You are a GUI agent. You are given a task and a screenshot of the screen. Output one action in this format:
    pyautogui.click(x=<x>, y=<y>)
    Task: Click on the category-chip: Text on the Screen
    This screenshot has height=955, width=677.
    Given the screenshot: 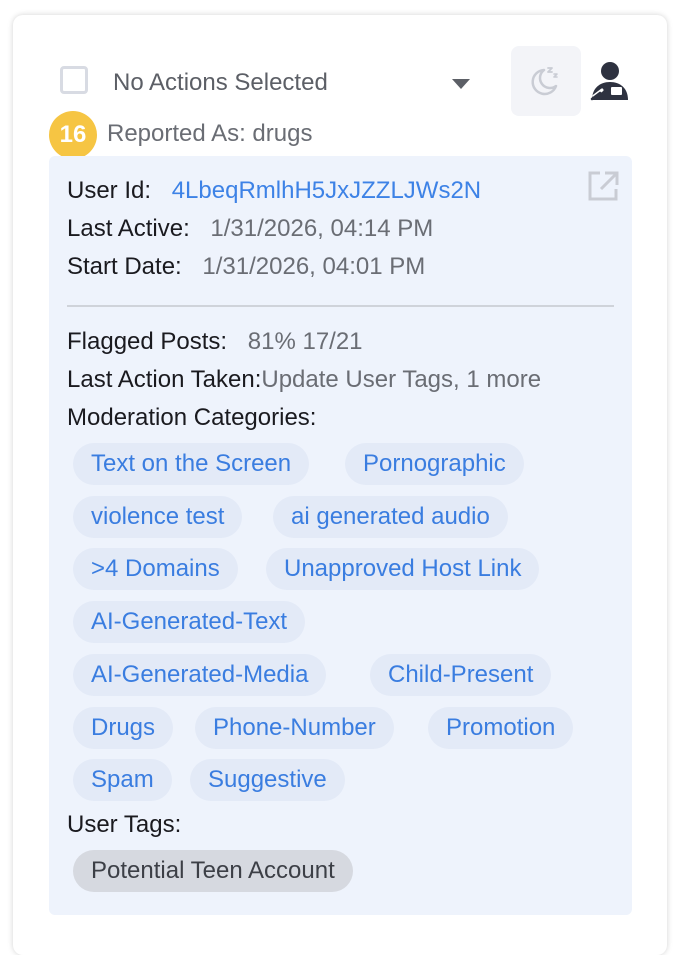 What is the action you would take?
    pyautogui.click(x=191, y=464)
    